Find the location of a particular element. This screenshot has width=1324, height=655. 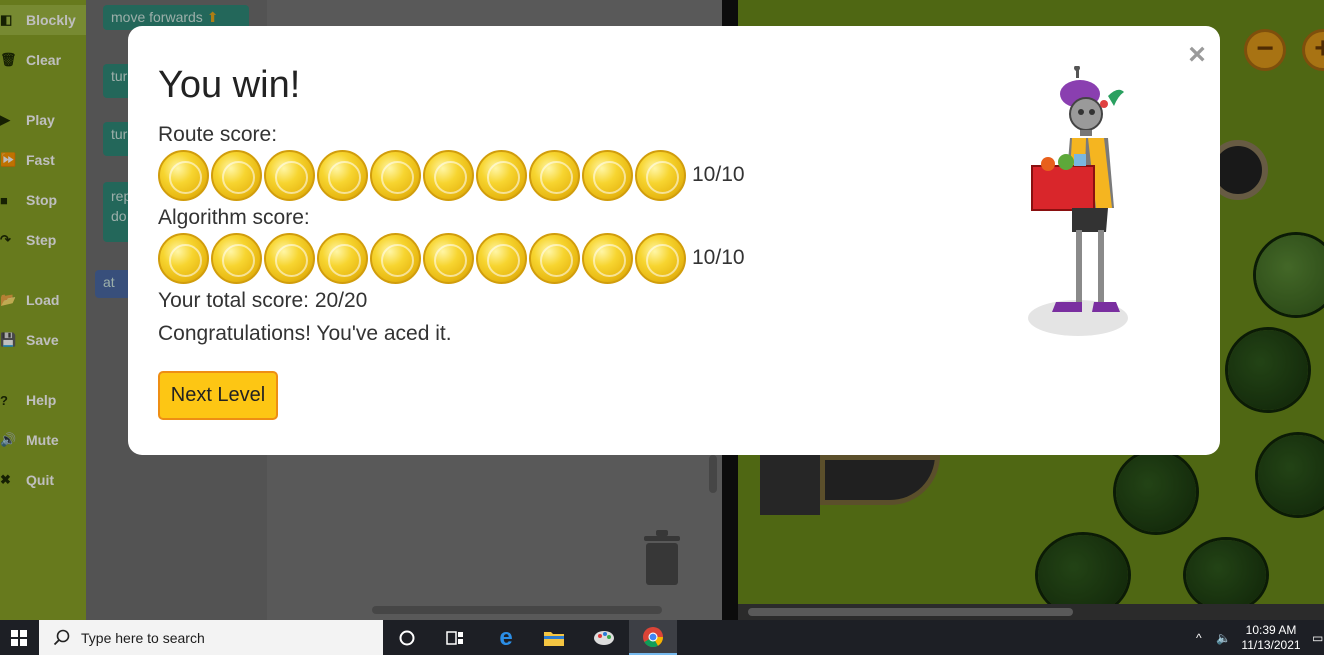

algorithm-score-value: 10/10 is located at coordinates (718, 257).